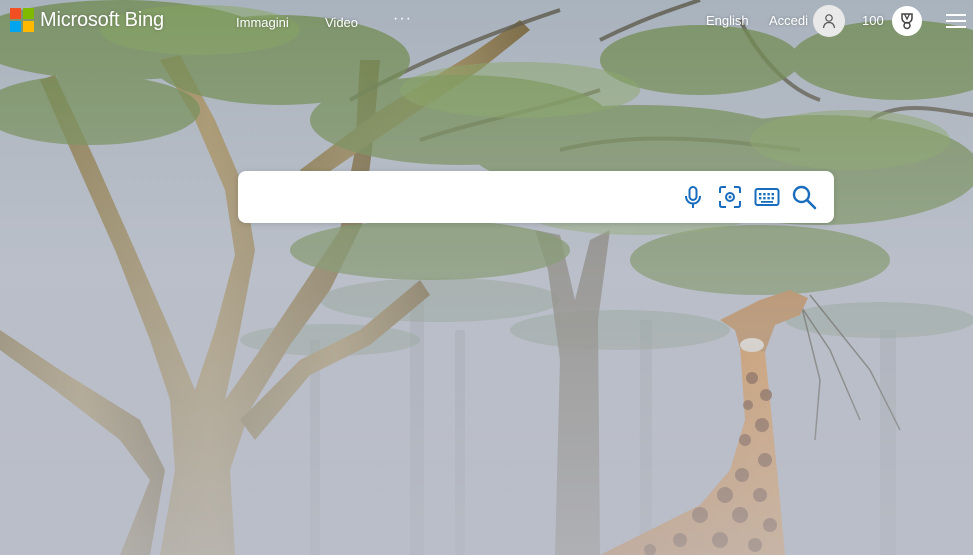  I want to click on keyboard-icon, so click(767, 197).